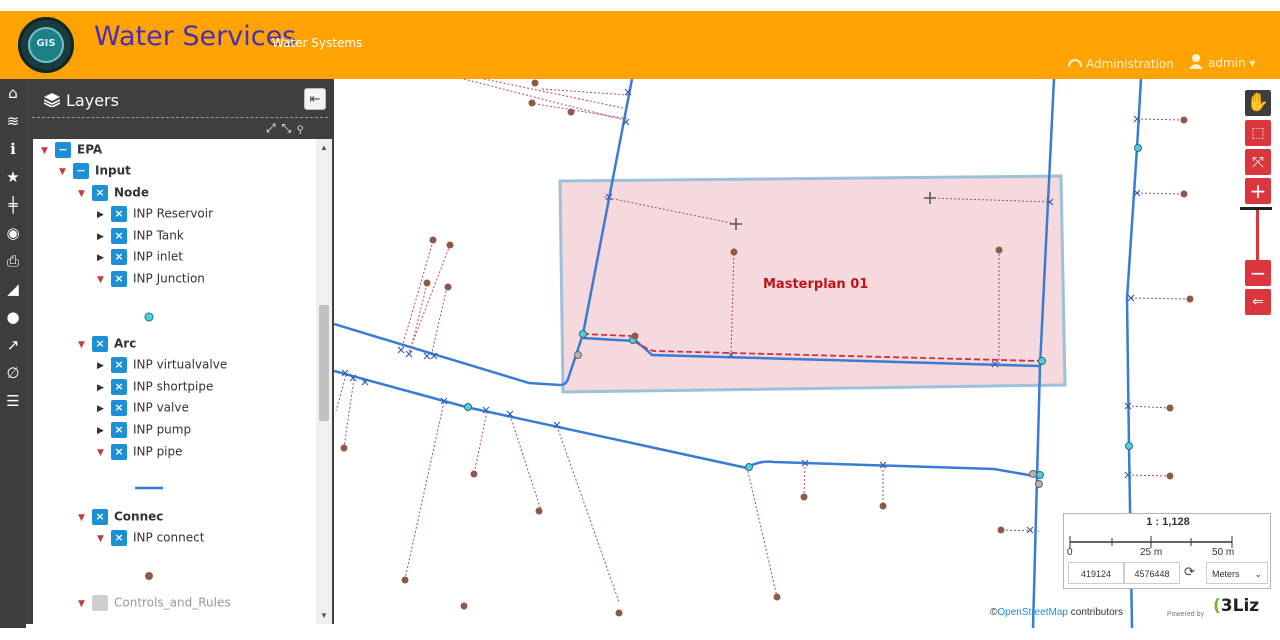 This screenshot has width=1280, height=640. What do you see at coordinates (143, 407) in the screenshot?
I see `layer-row-inp-valve: ▶ × INP valve` at bounding box center [143, 407].